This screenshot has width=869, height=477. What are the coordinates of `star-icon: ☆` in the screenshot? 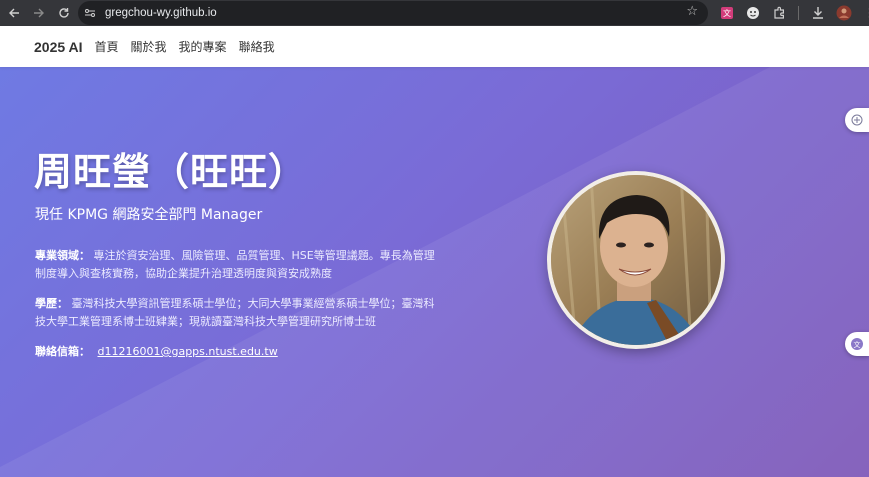 It's located at (692, 11).